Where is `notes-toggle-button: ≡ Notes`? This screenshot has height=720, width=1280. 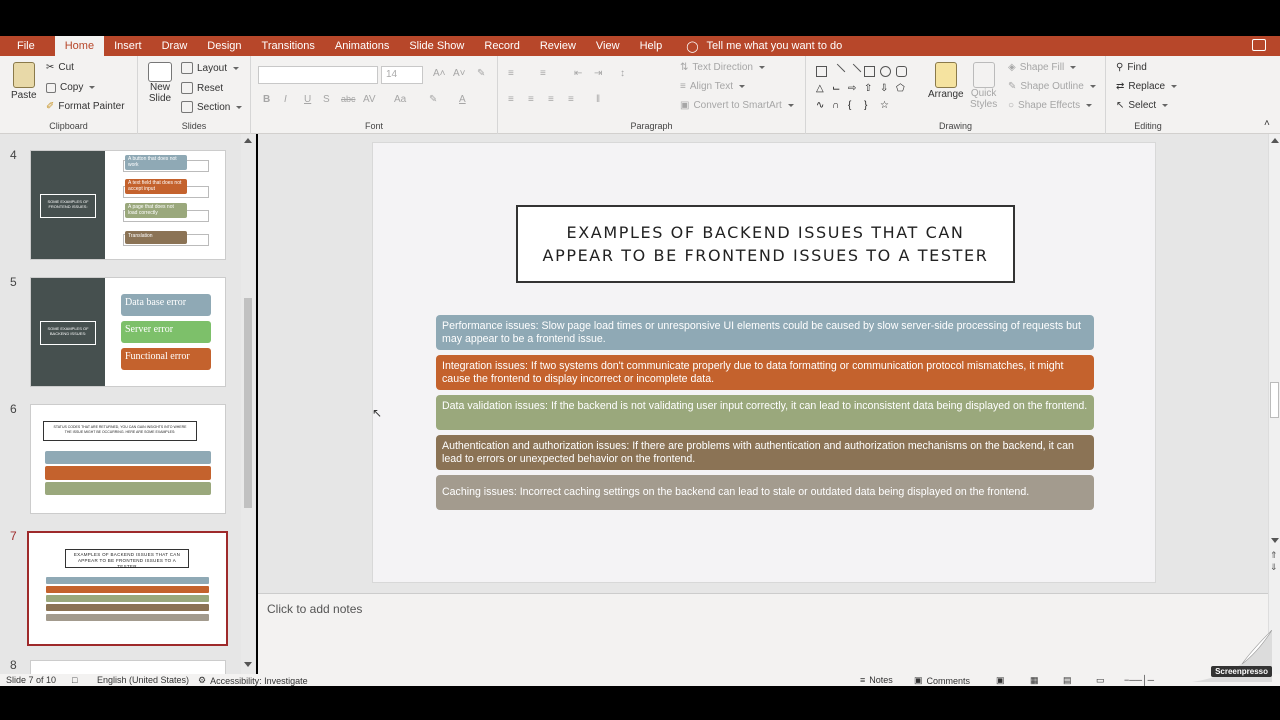
notes-toggle-button: ≡ Notes is located at coordinates (876, 680).